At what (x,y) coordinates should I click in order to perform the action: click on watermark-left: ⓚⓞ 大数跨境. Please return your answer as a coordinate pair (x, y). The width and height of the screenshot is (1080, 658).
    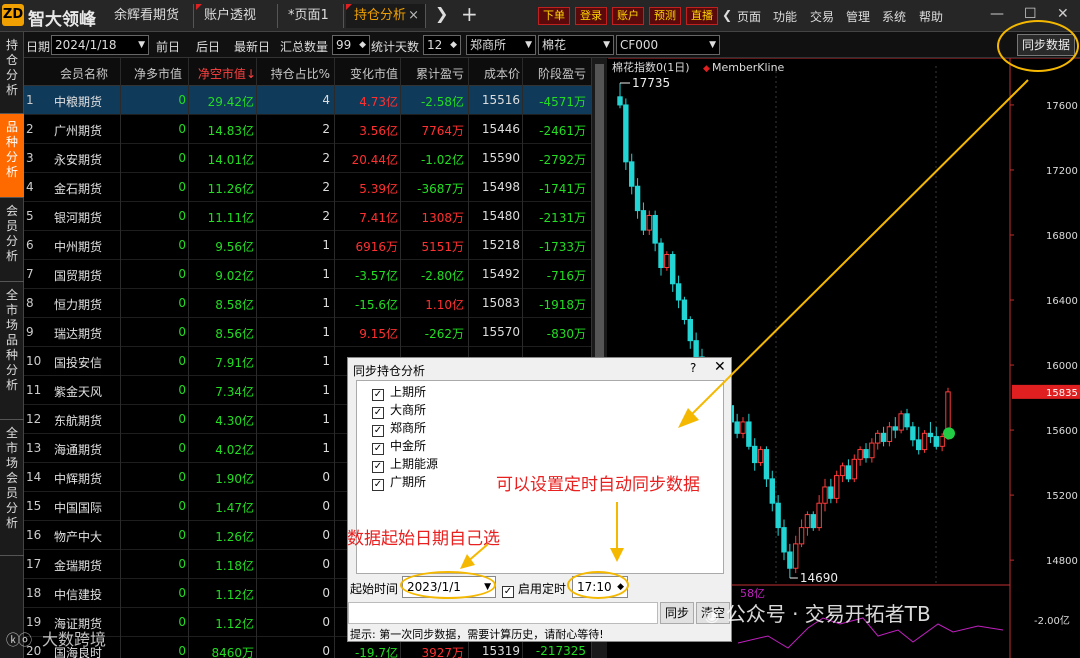
    Looking at the image, I should click on (56, 638).